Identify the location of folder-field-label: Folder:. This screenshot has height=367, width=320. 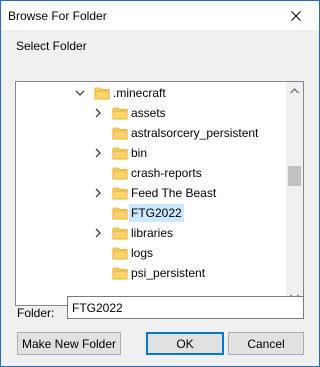
(36, 313).